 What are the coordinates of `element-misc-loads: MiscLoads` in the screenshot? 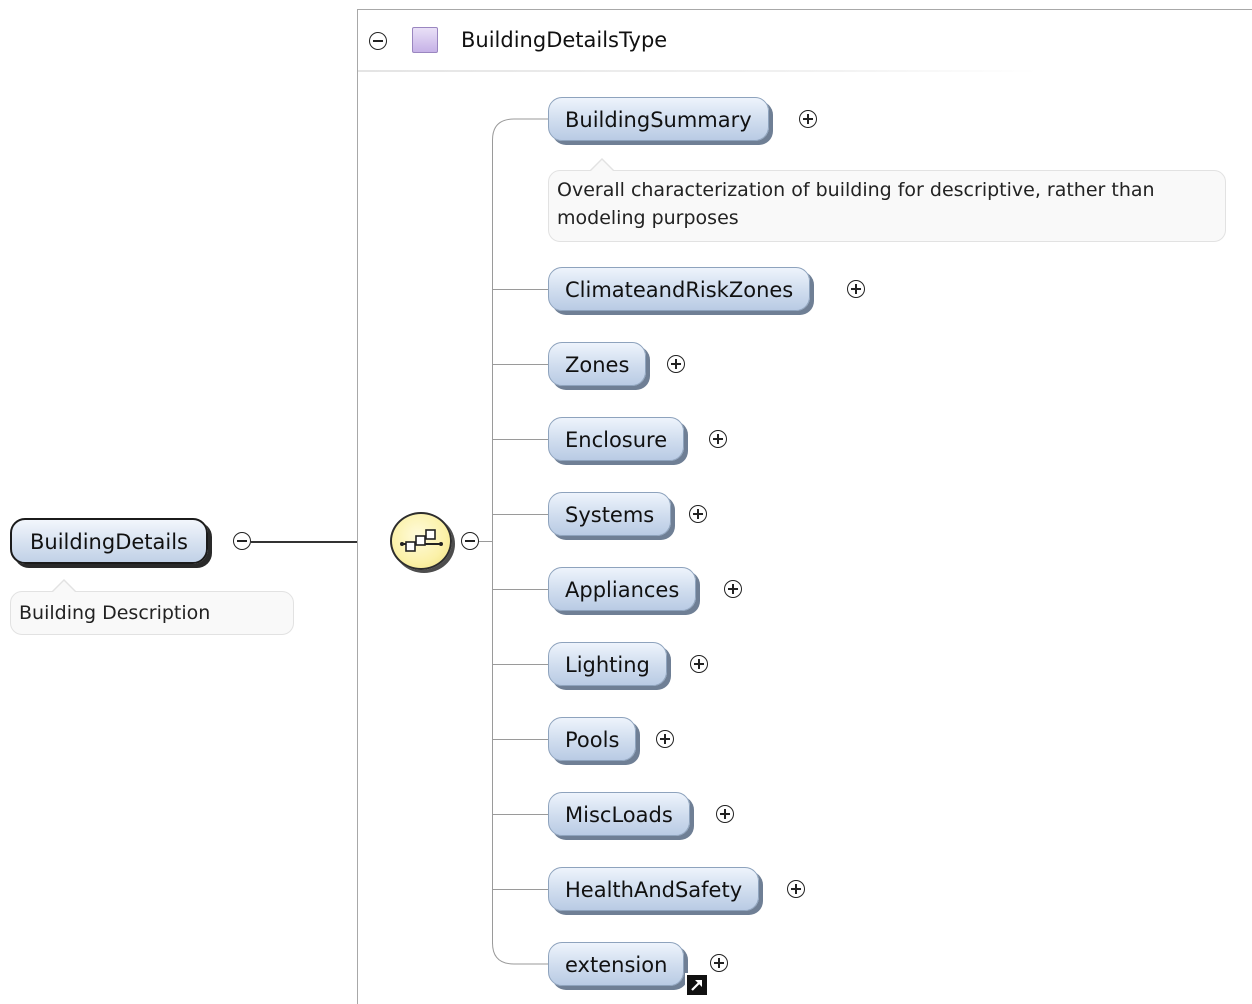 It's located at (619, 814).